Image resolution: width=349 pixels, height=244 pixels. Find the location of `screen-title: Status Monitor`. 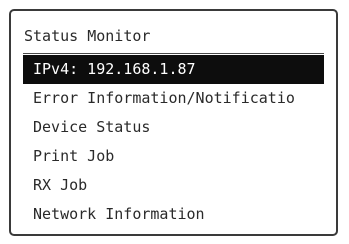

screen-title: Status Monitor is located at coordinates (87, 36).